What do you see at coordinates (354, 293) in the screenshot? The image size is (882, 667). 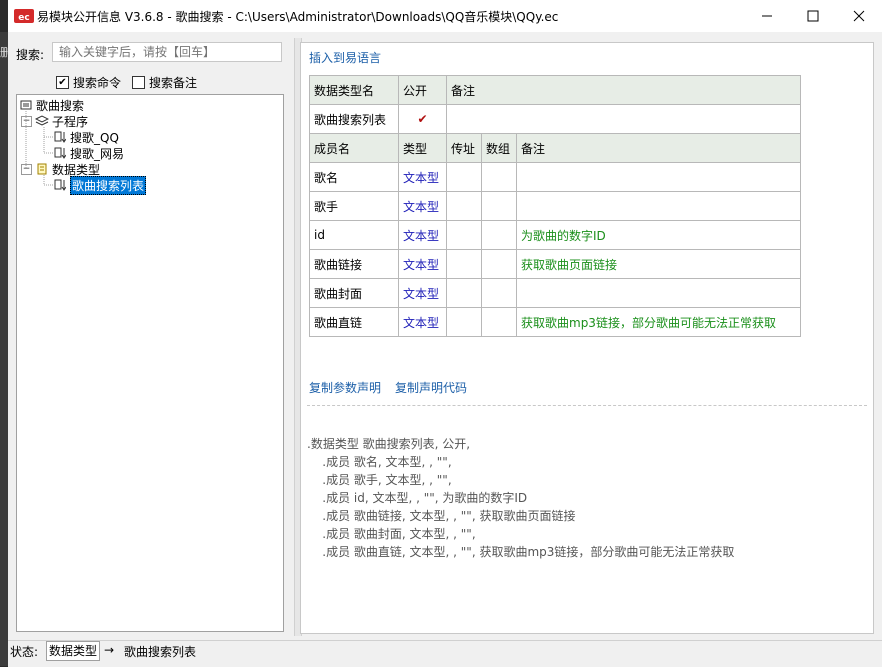 I see `member-name-cell: 歌曲封面` at bounding box center [354, 293].